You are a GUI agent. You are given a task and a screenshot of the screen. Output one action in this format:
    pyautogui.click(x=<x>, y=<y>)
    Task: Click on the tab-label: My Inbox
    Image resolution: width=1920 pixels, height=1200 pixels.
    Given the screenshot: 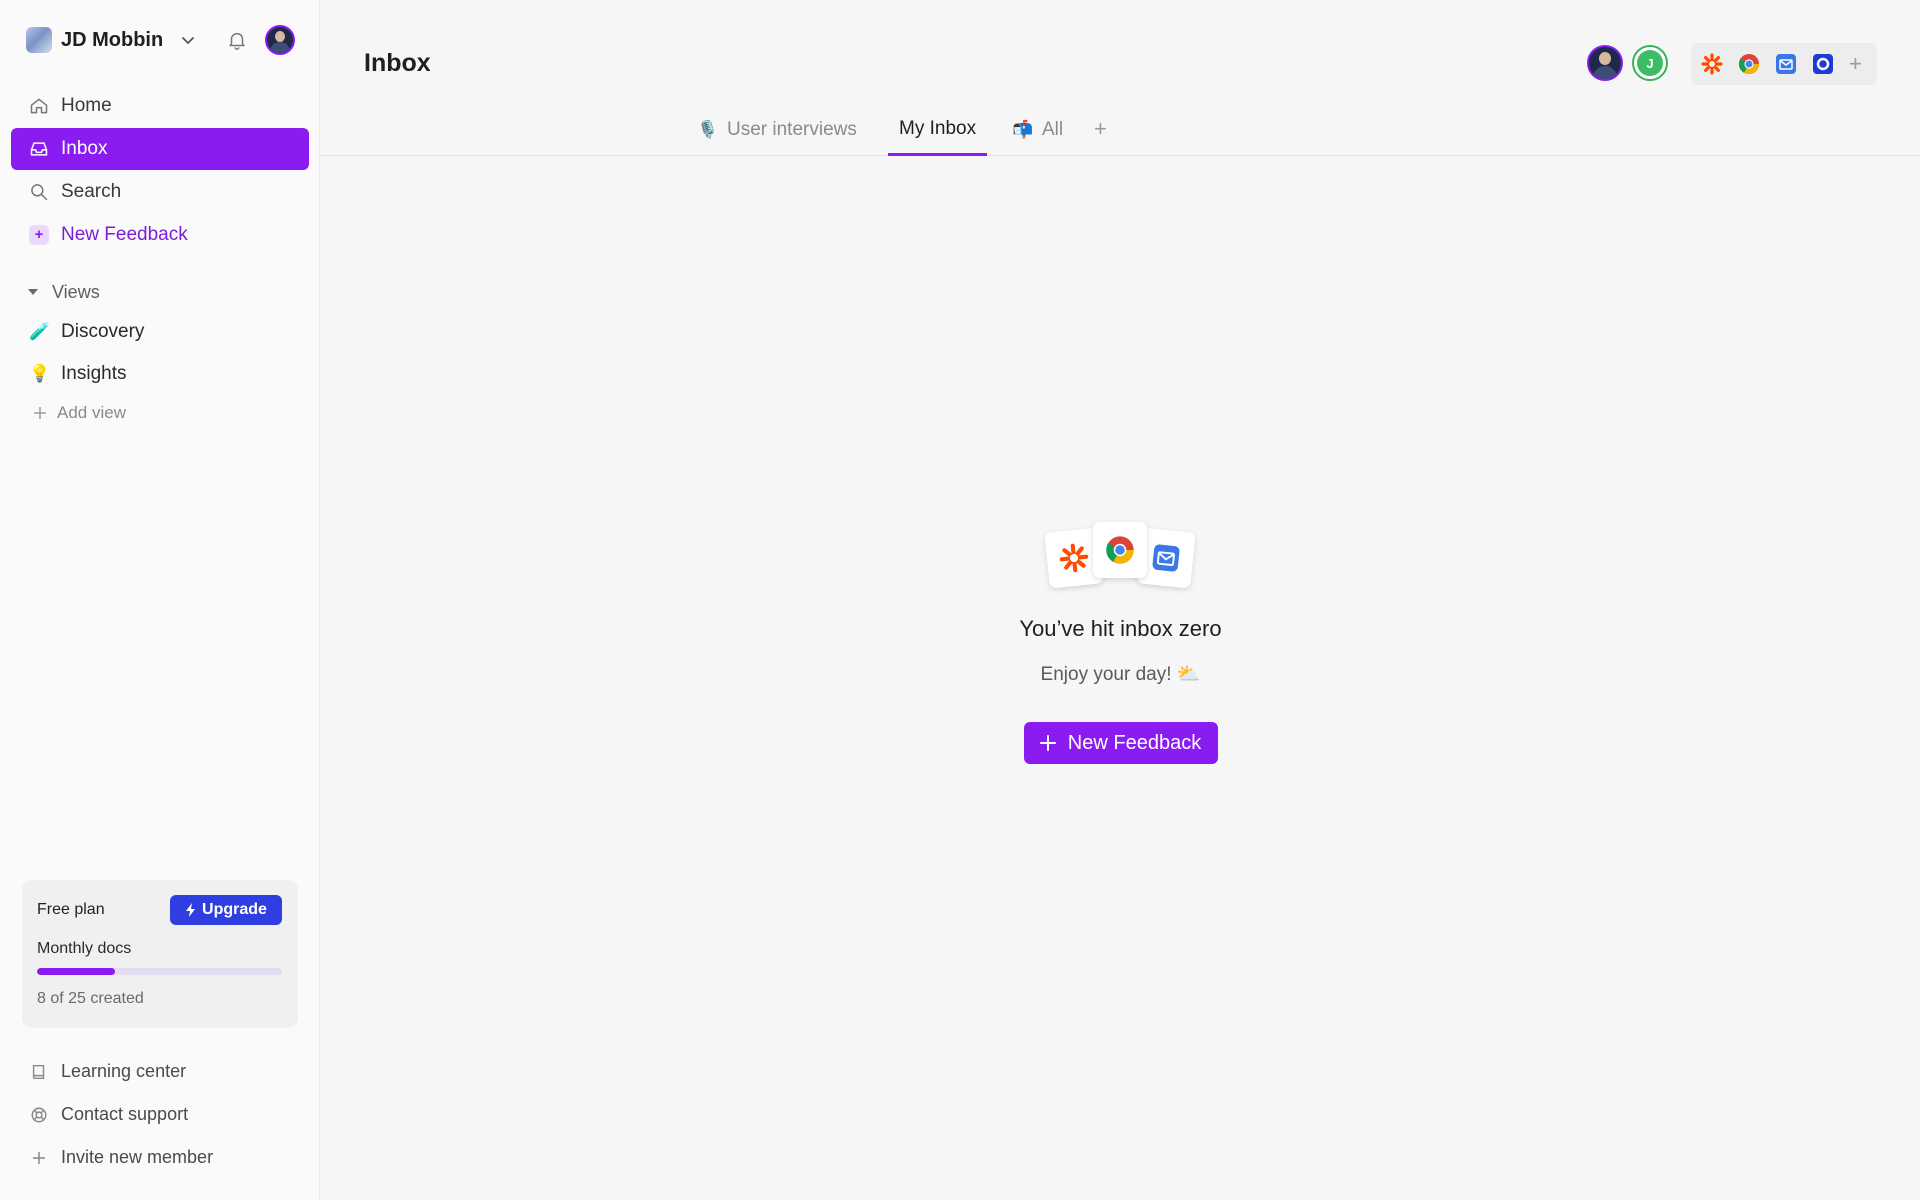 What is the action you would take?
    pyautogui.click(x=938, y=128)
    